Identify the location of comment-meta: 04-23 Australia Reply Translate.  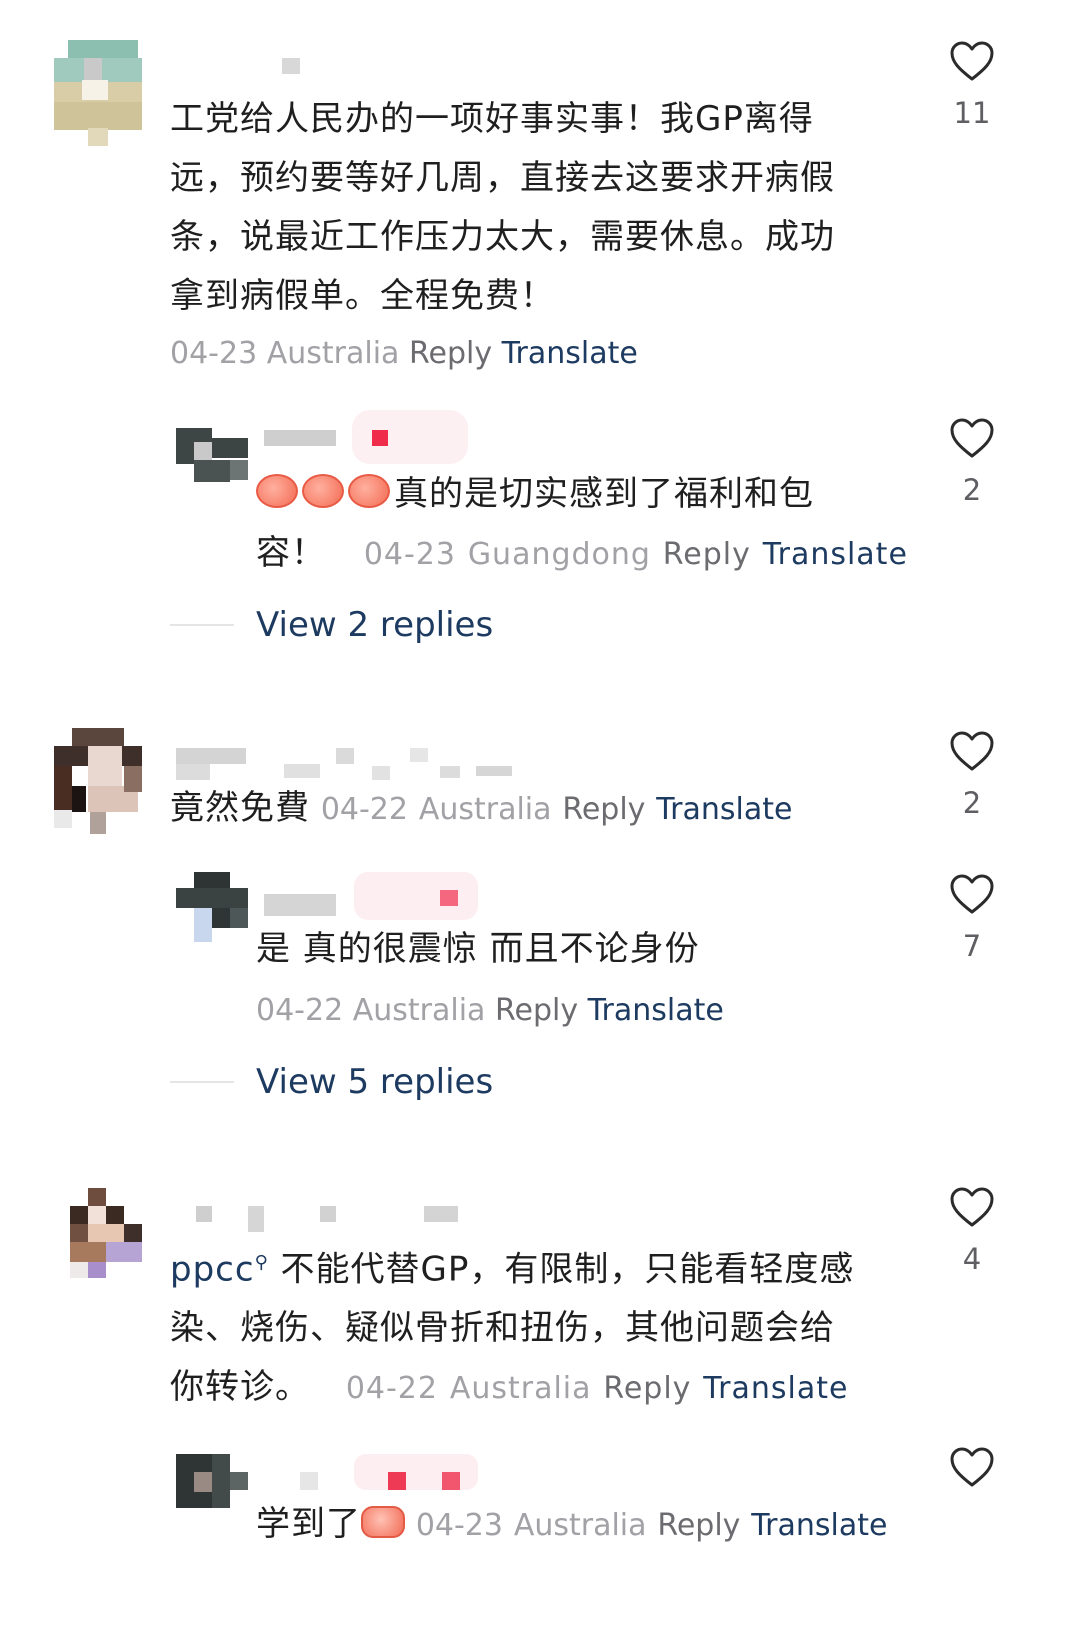
(404, 354).